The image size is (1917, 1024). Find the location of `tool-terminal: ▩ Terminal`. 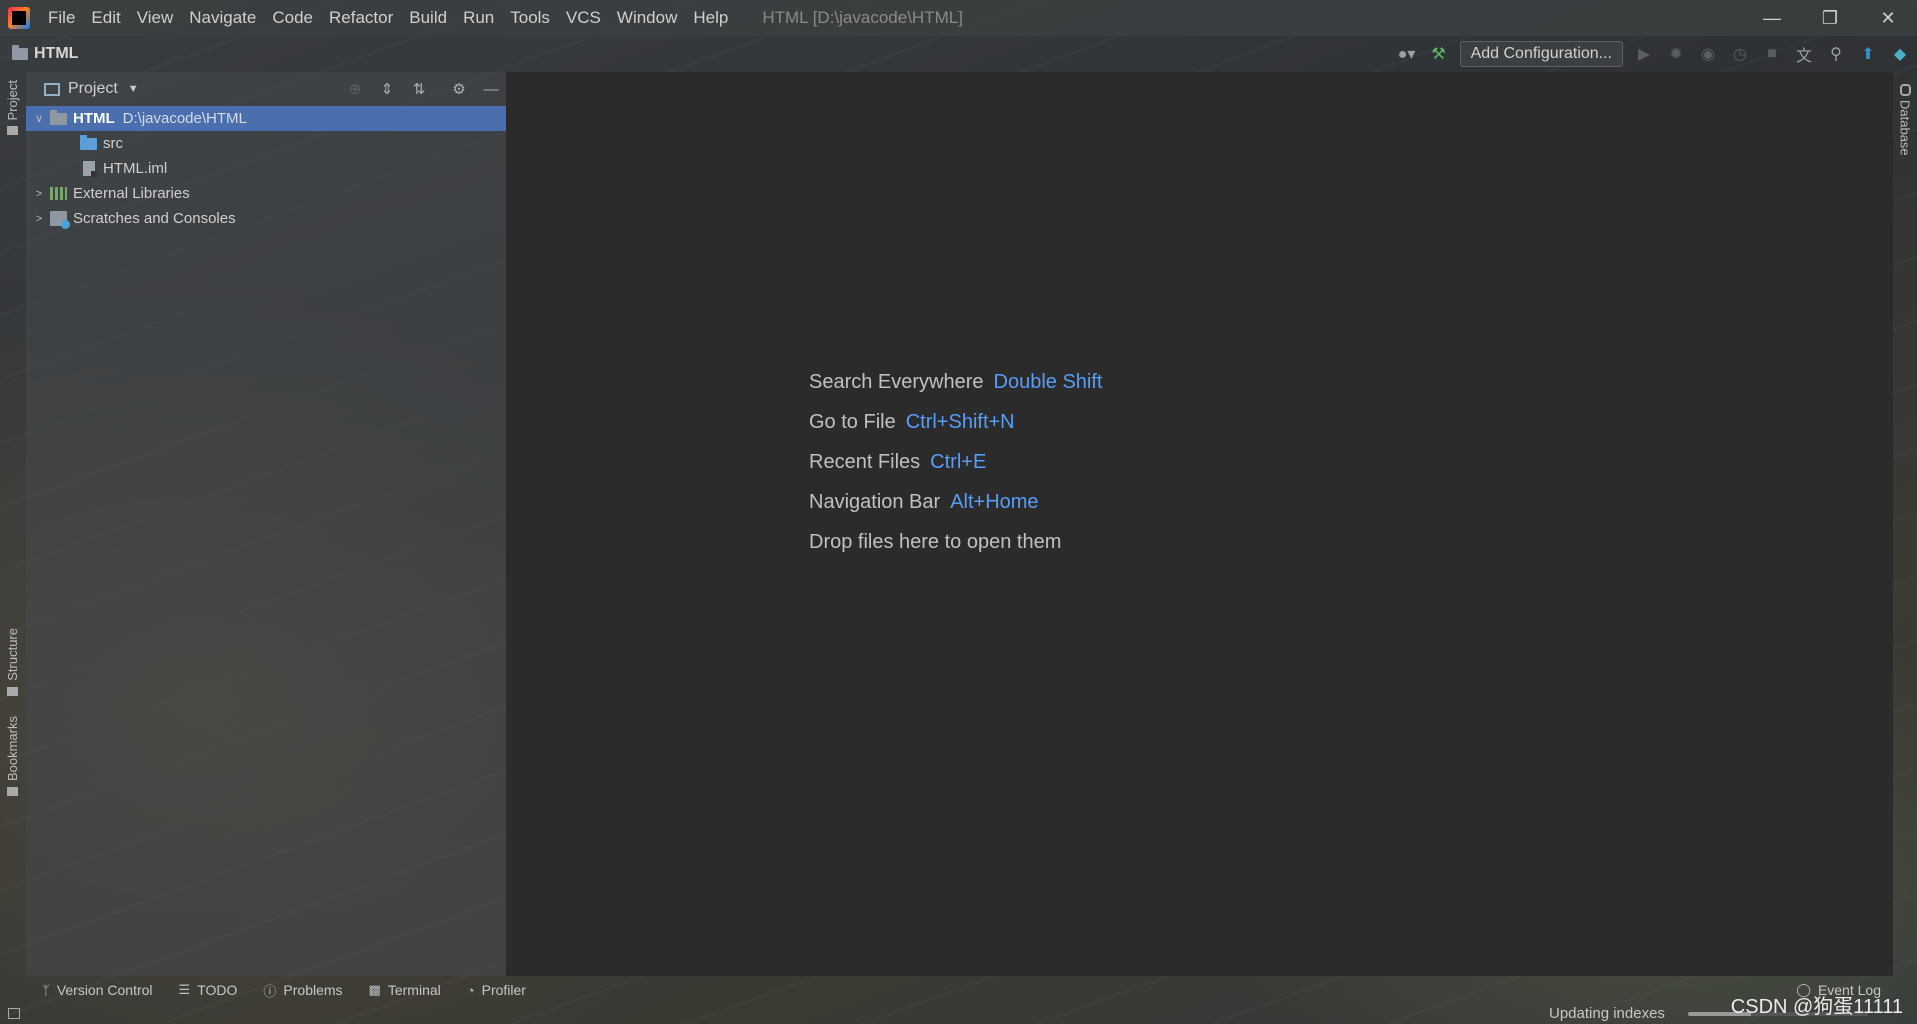

tool-terminal: ▩ Terminal is located at coordinates (405, 990).